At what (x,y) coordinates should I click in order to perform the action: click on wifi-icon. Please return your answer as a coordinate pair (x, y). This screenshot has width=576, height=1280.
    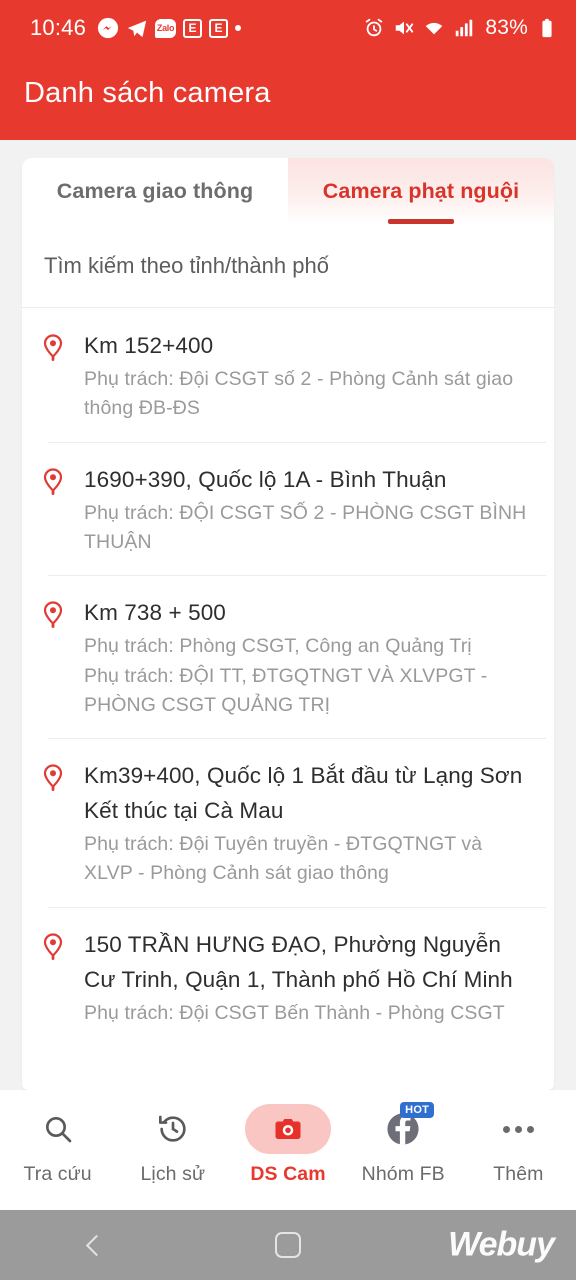
    Looking at the image, I should click on (434, 28).